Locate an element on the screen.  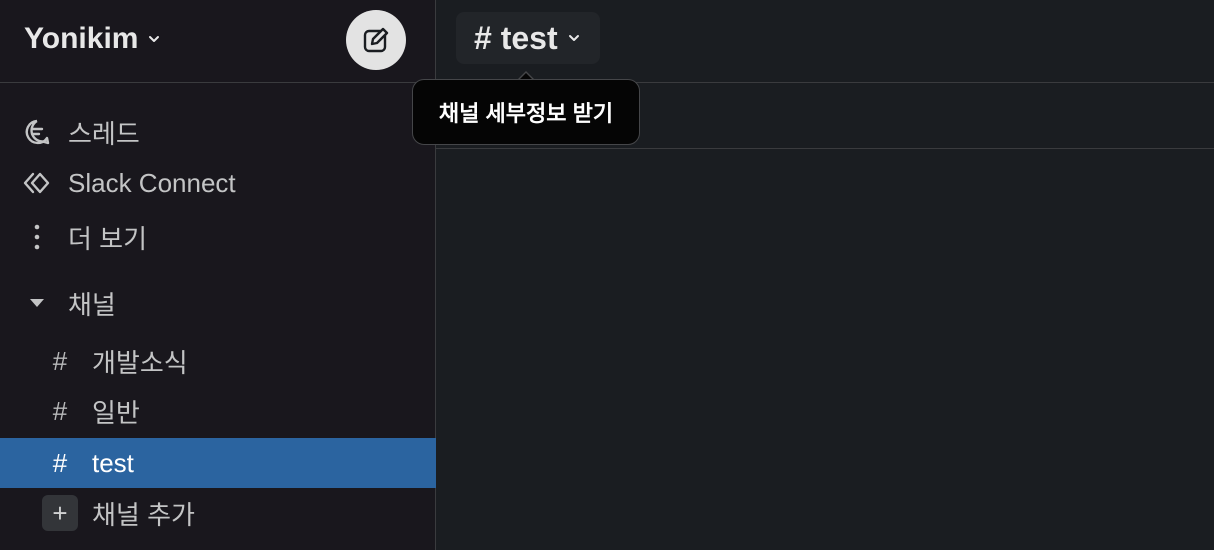
channel-details-button: # test is located at coordinates (528, 38).